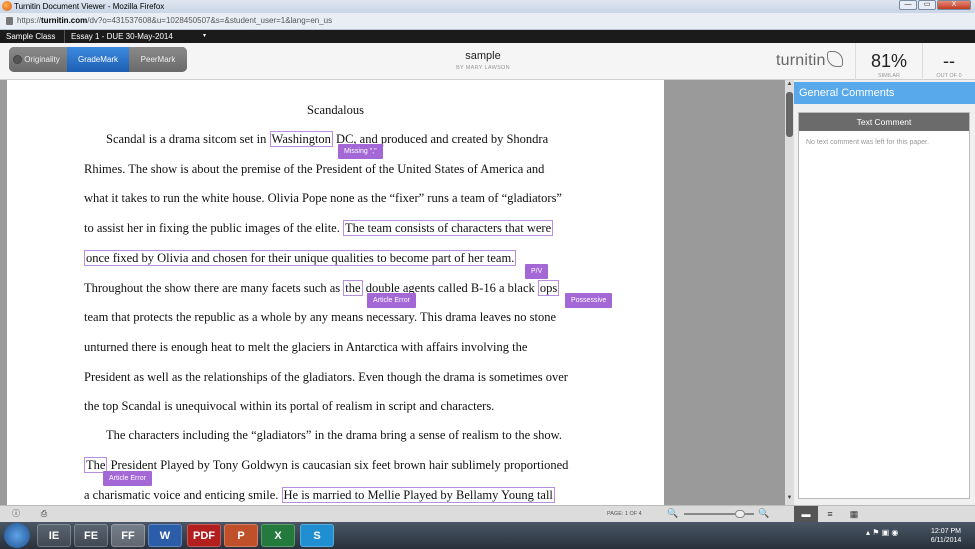 Image resolution: width=975 pixels, height=549 pixels. Describe the element at coordinates (335, 110) in the screenshot. I see `paper-title: Scandalous` at that location.